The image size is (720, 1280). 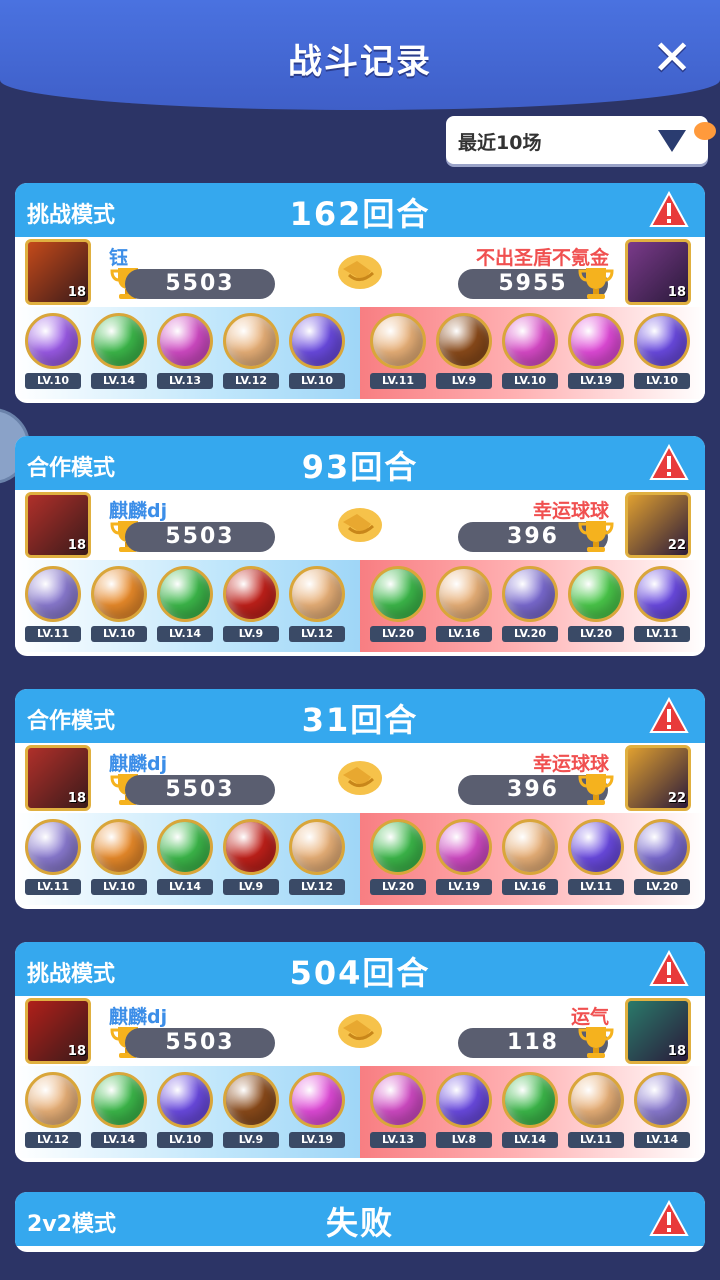 I want to click on close-button: ✕, so click(x=672, y=58).